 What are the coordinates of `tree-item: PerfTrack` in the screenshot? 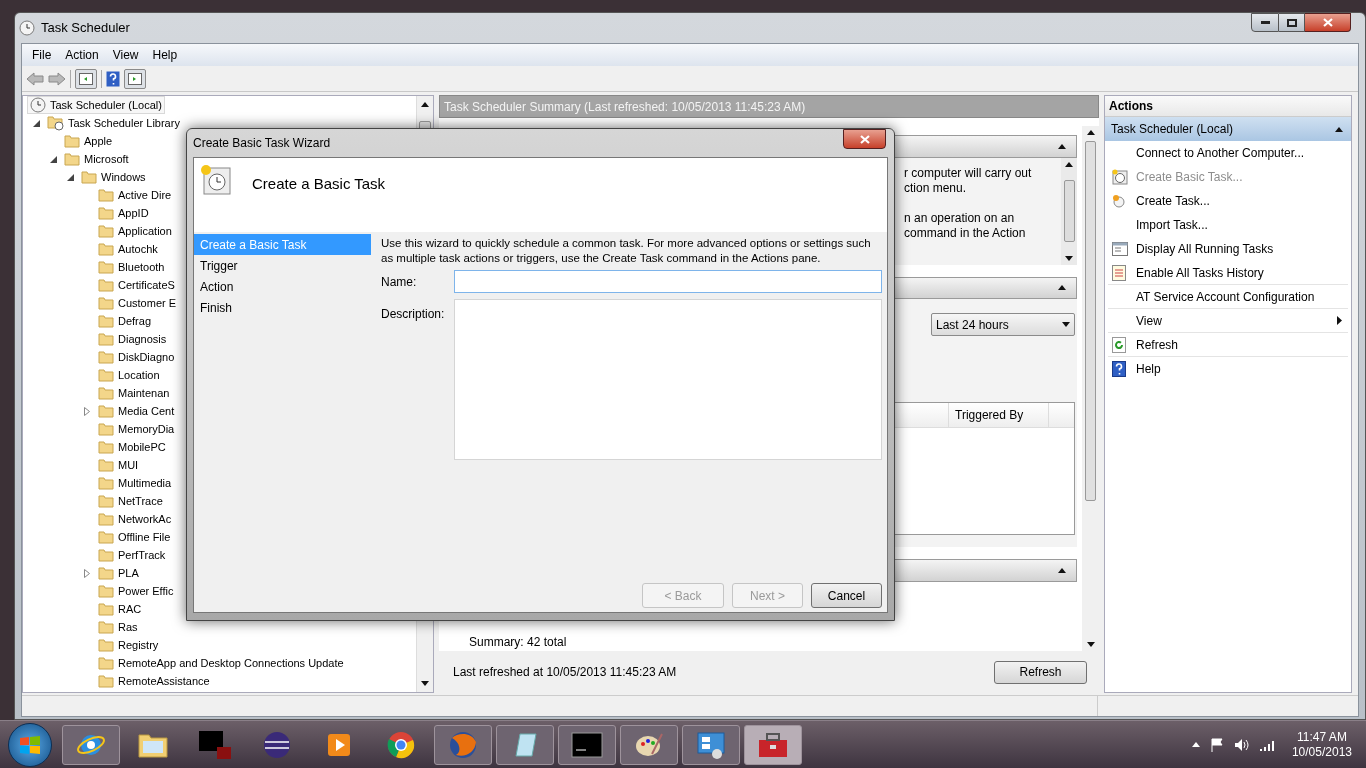 It's located at (132, 555).